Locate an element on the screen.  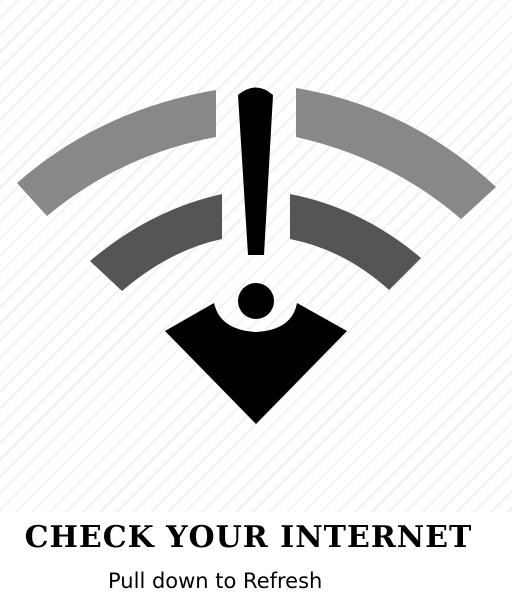
wifi-middle-arc-right is located at coordinates (355, 242).